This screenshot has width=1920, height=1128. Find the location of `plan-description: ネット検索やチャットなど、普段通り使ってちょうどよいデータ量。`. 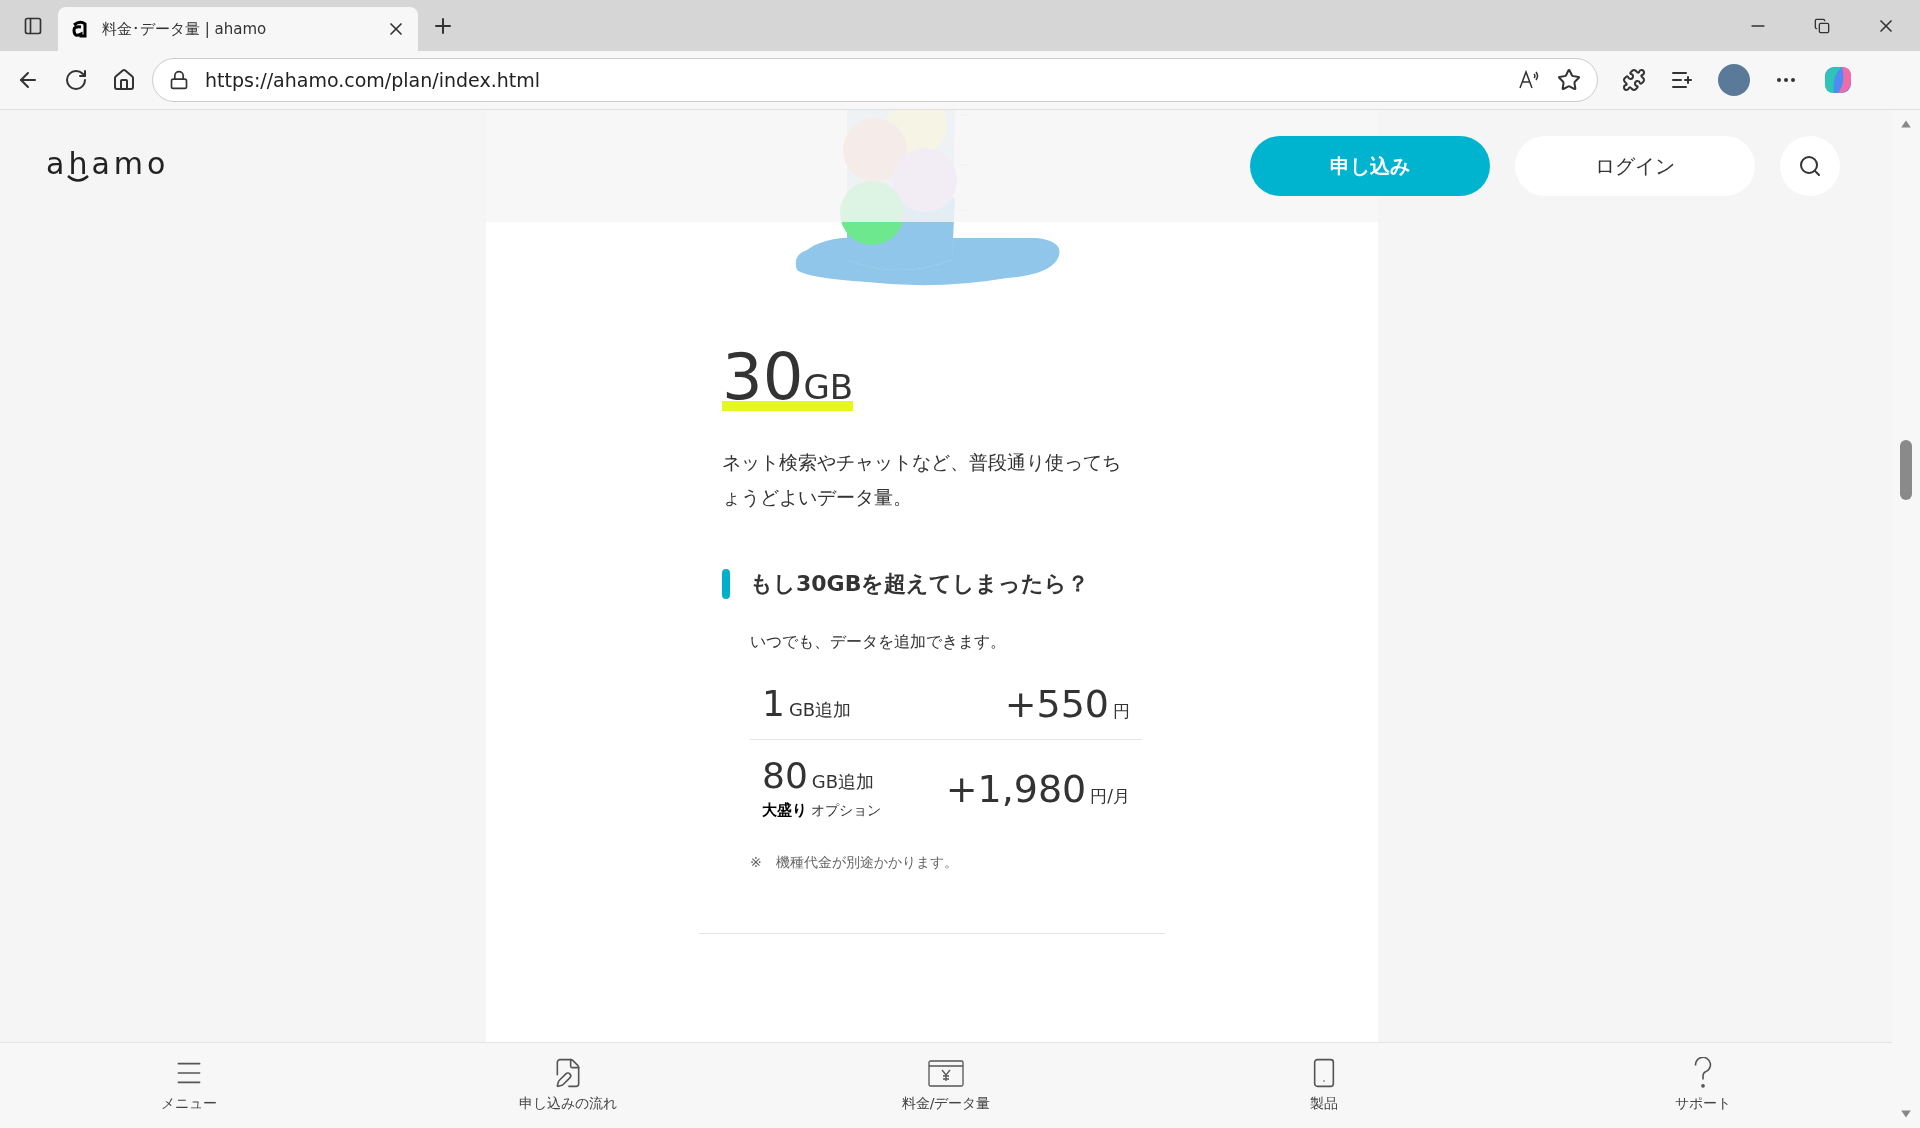

plan-description: ネット検索やチャットなど、普段通り使ってちょうどよいデータ量。 is located at coordinates (922, 480).